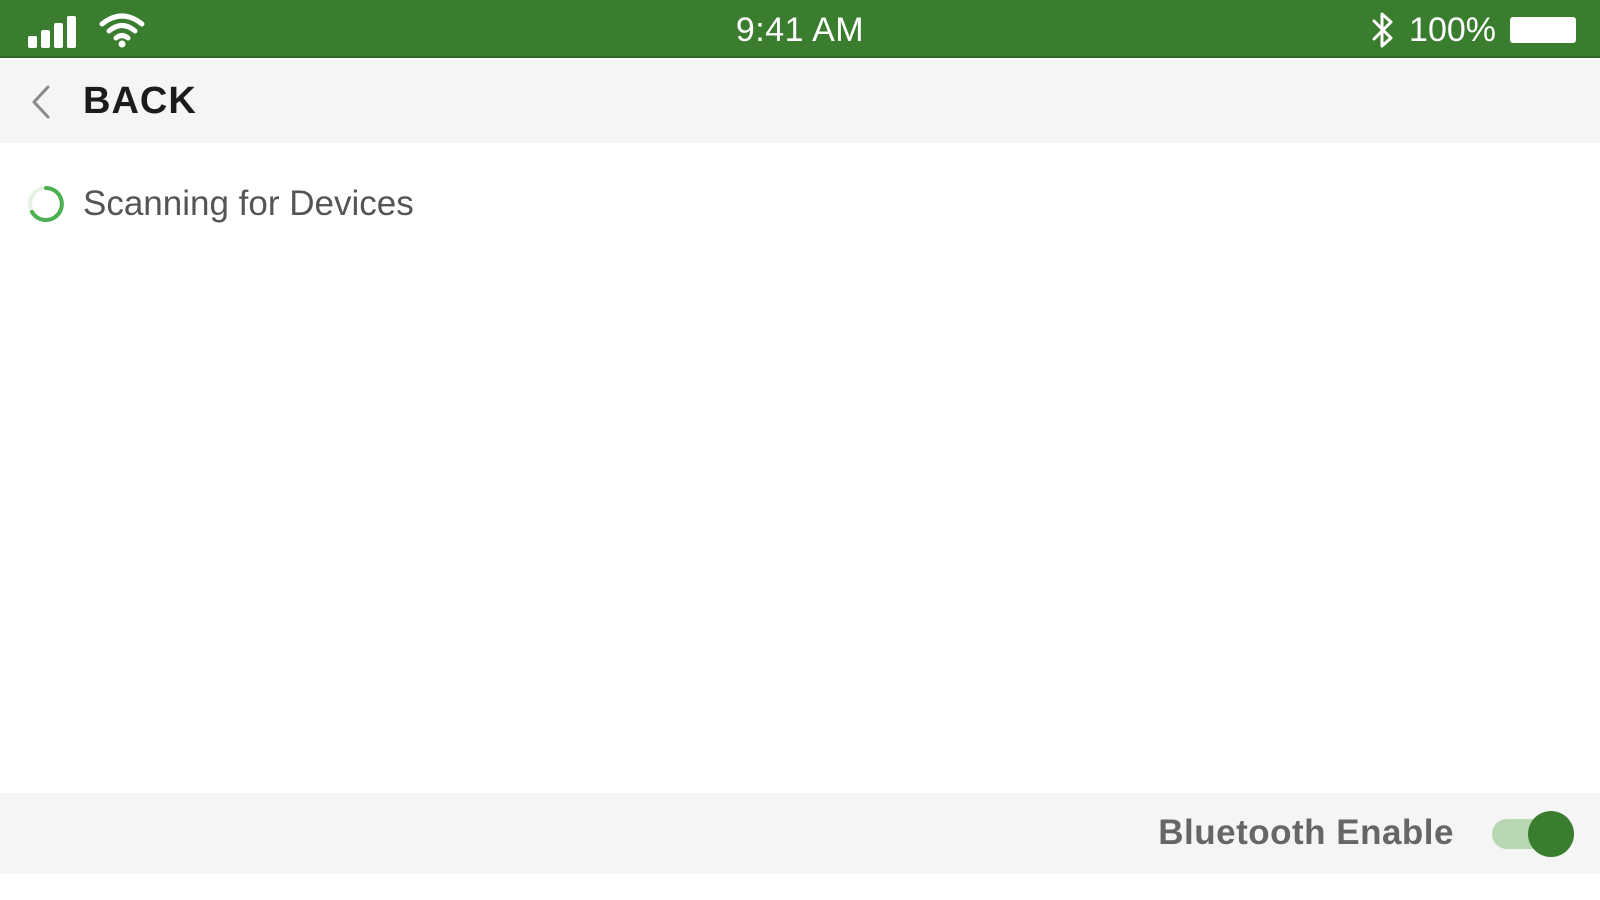  Describe the element at coordinates (46, 204) in the screenshot. I see `loading-spinner-icon` at that location.